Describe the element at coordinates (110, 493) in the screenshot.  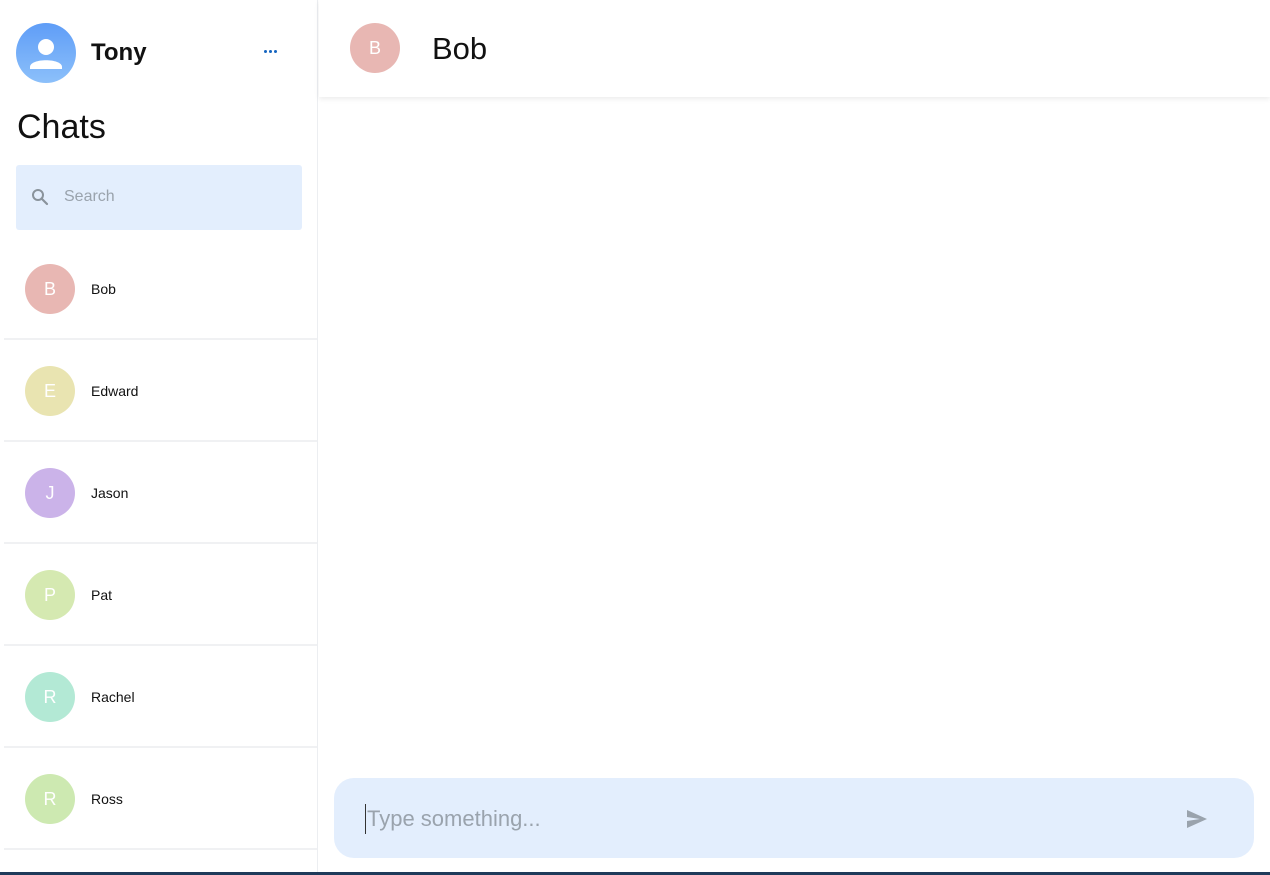
I see `chat-name: Jason` at that location.